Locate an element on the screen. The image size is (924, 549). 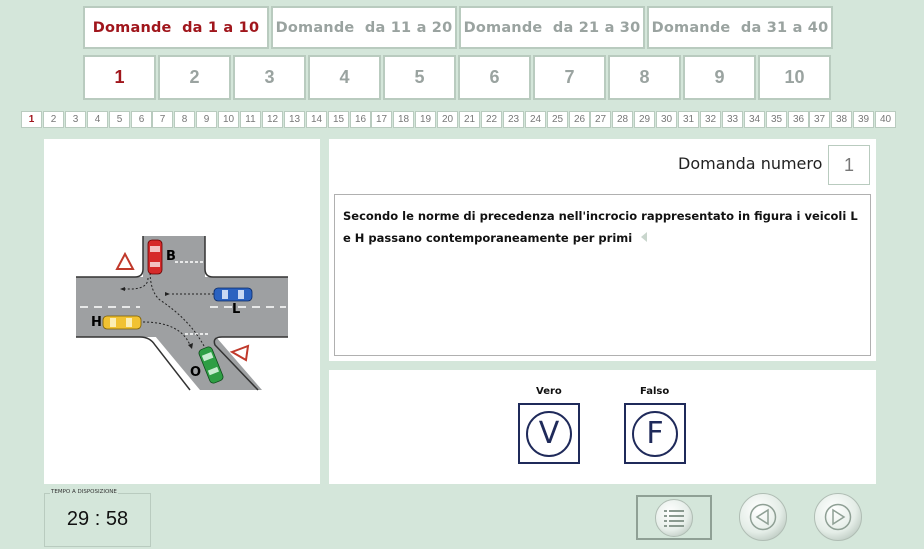
true-v-icon: V is located at coordinates (549, 433).